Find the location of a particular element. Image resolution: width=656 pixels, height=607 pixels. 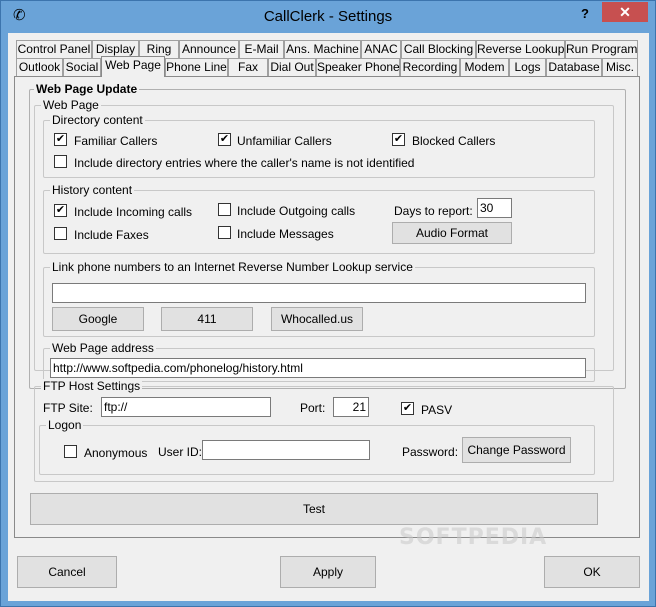

tab-misc: Misc. is located at coordinates (620, 67).